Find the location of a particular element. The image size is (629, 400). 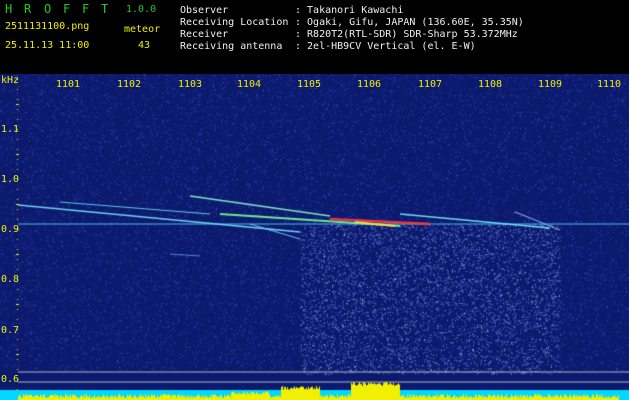

x-tick: 1102 is located at coordinates (129, 84).